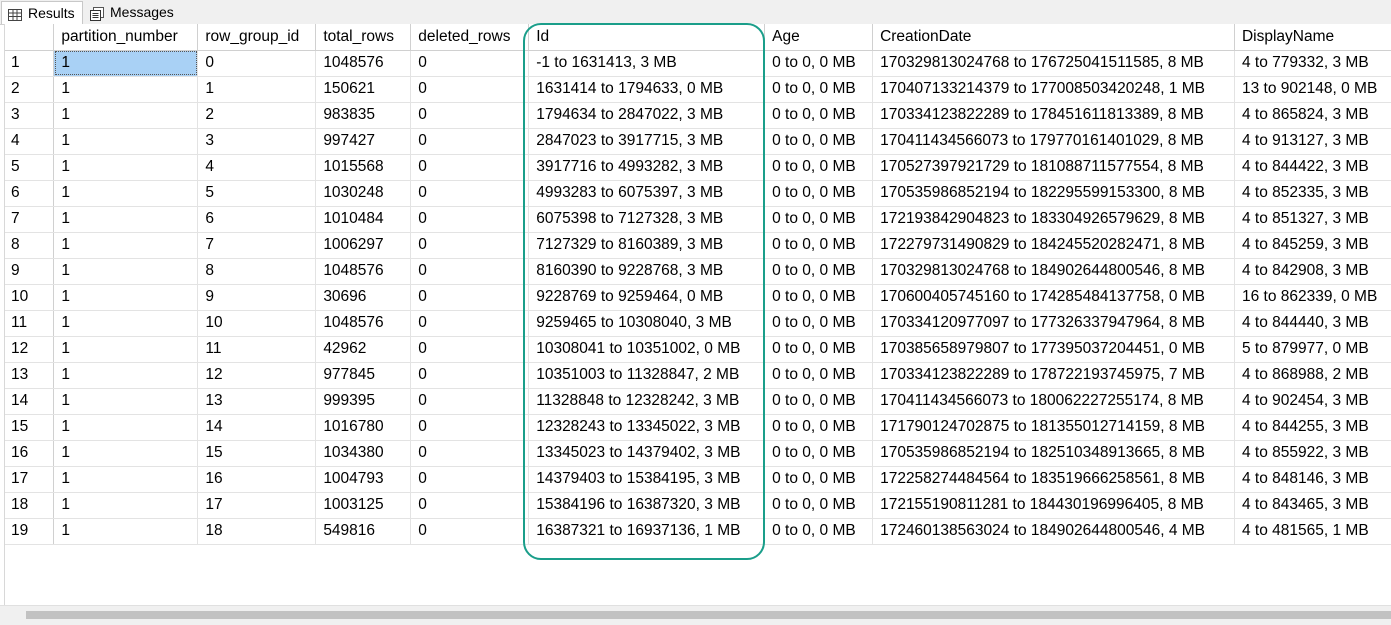 The width and height of the screenshot is (1391, 625). What do you see at coordinates (819, 37) in the screenshot?
I see `column-header-age: Age` at bounding box center [819, 37].